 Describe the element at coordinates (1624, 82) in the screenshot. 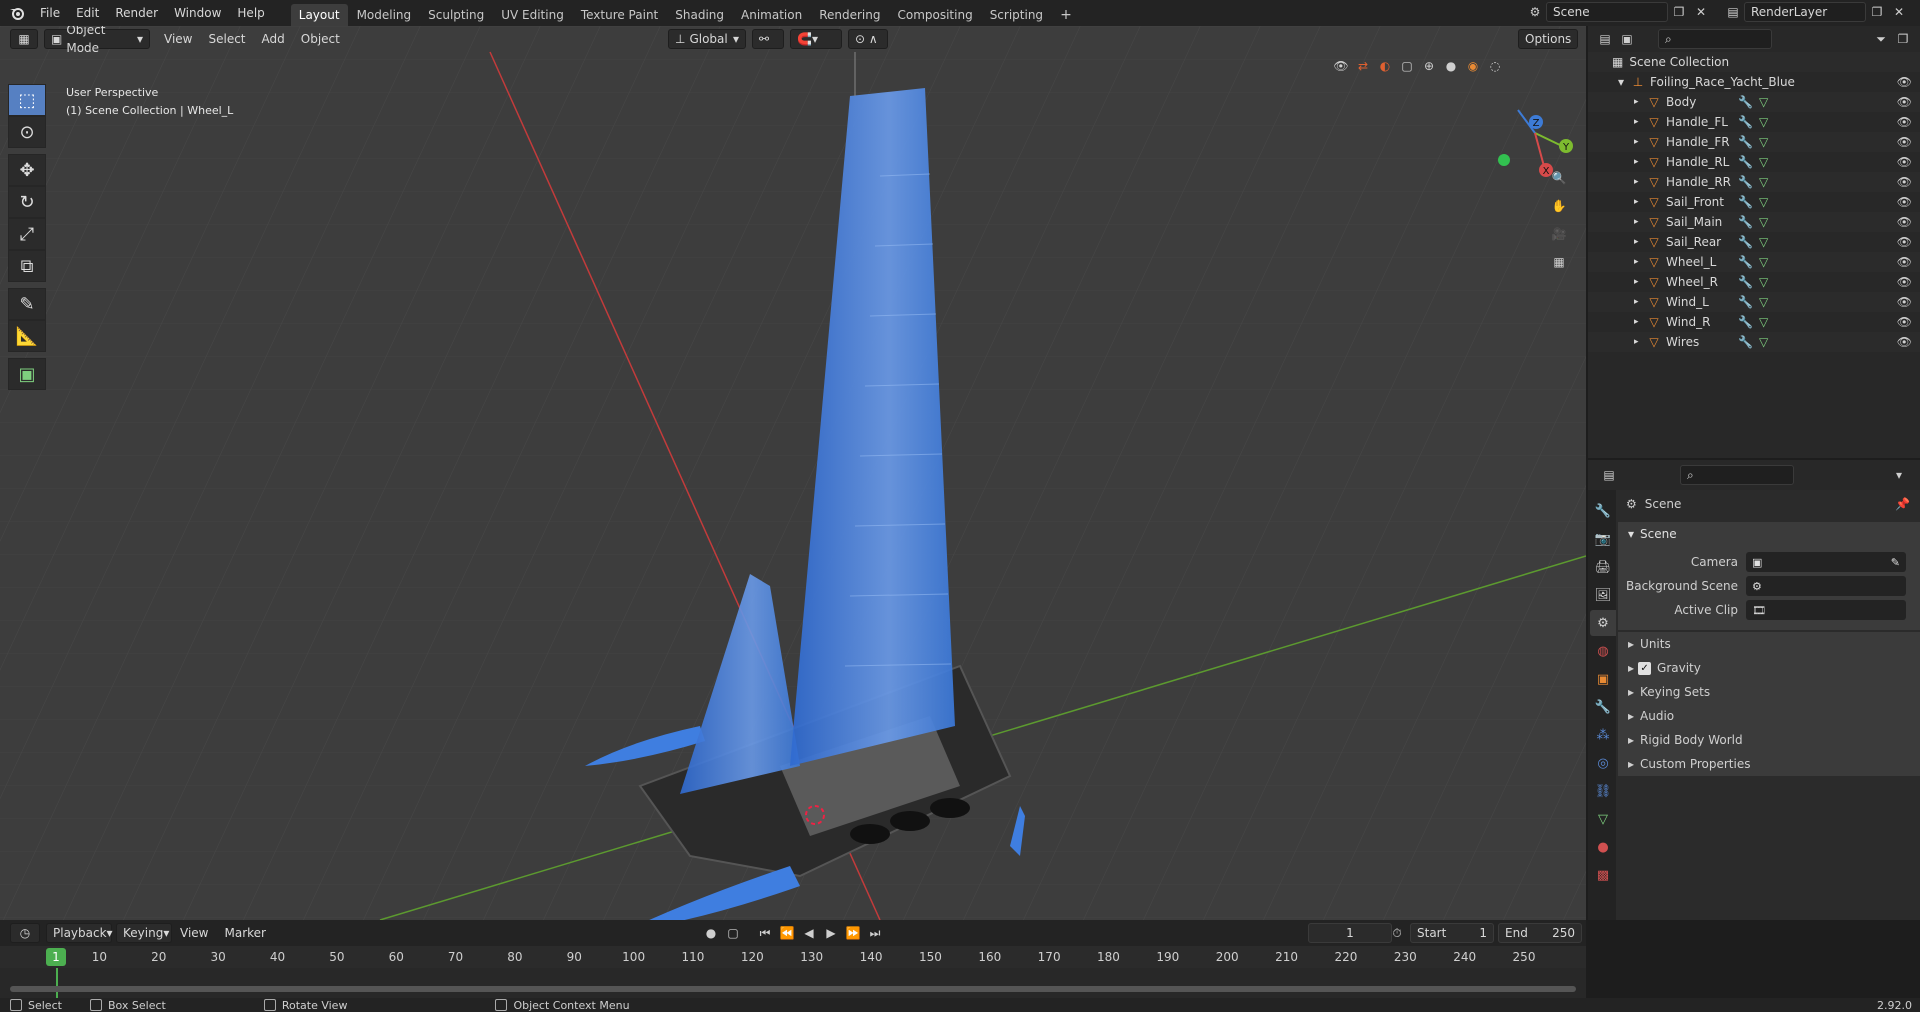

I see `expand-icon: ▾` at that location.